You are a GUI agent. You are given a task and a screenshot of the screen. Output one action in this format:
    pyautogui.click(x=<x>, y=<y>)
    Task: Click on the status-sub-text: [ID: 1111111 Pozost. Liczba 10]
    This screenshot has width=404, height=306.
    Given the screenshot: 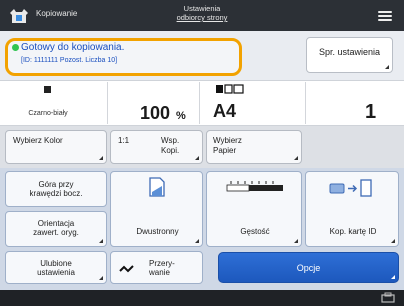 What is the action you would take?
    pyautogui.click(x=69, y=60)
    